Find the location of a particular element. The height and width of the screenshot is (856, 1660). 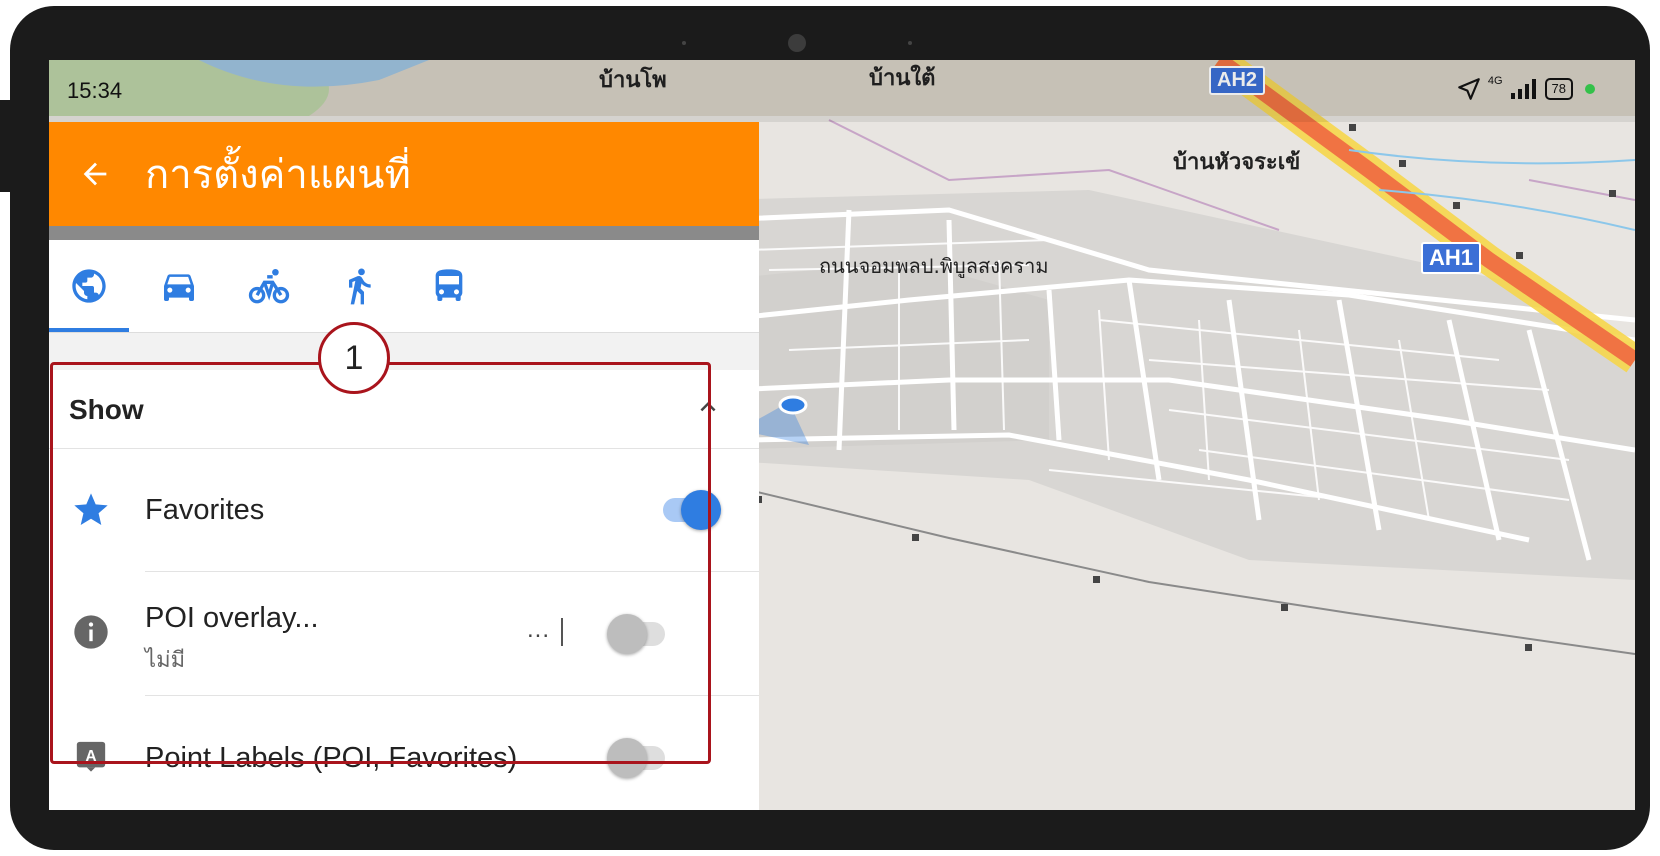

privacy-dot is located at coordinates (1590, 89).